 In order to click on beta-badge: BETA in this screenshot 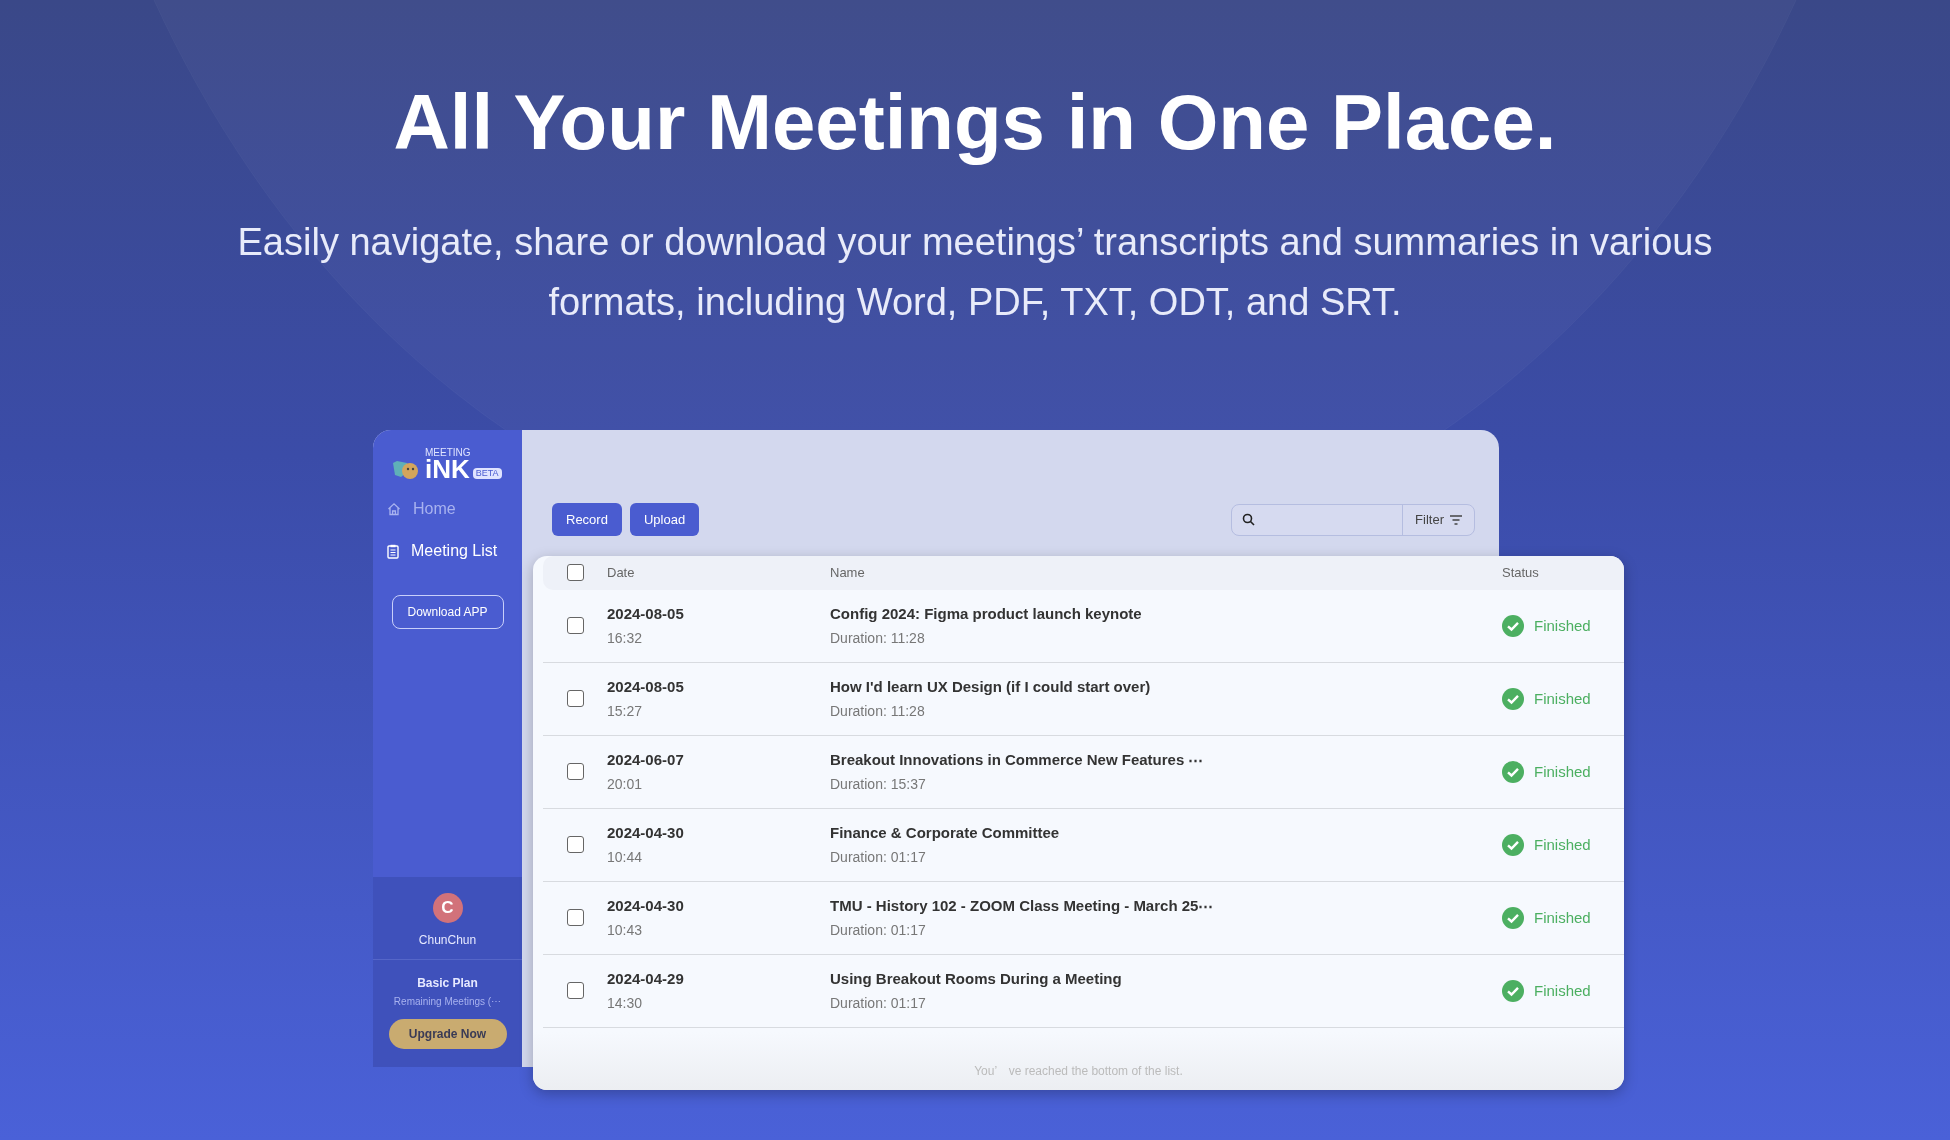, I will do `click(487, 474)`.